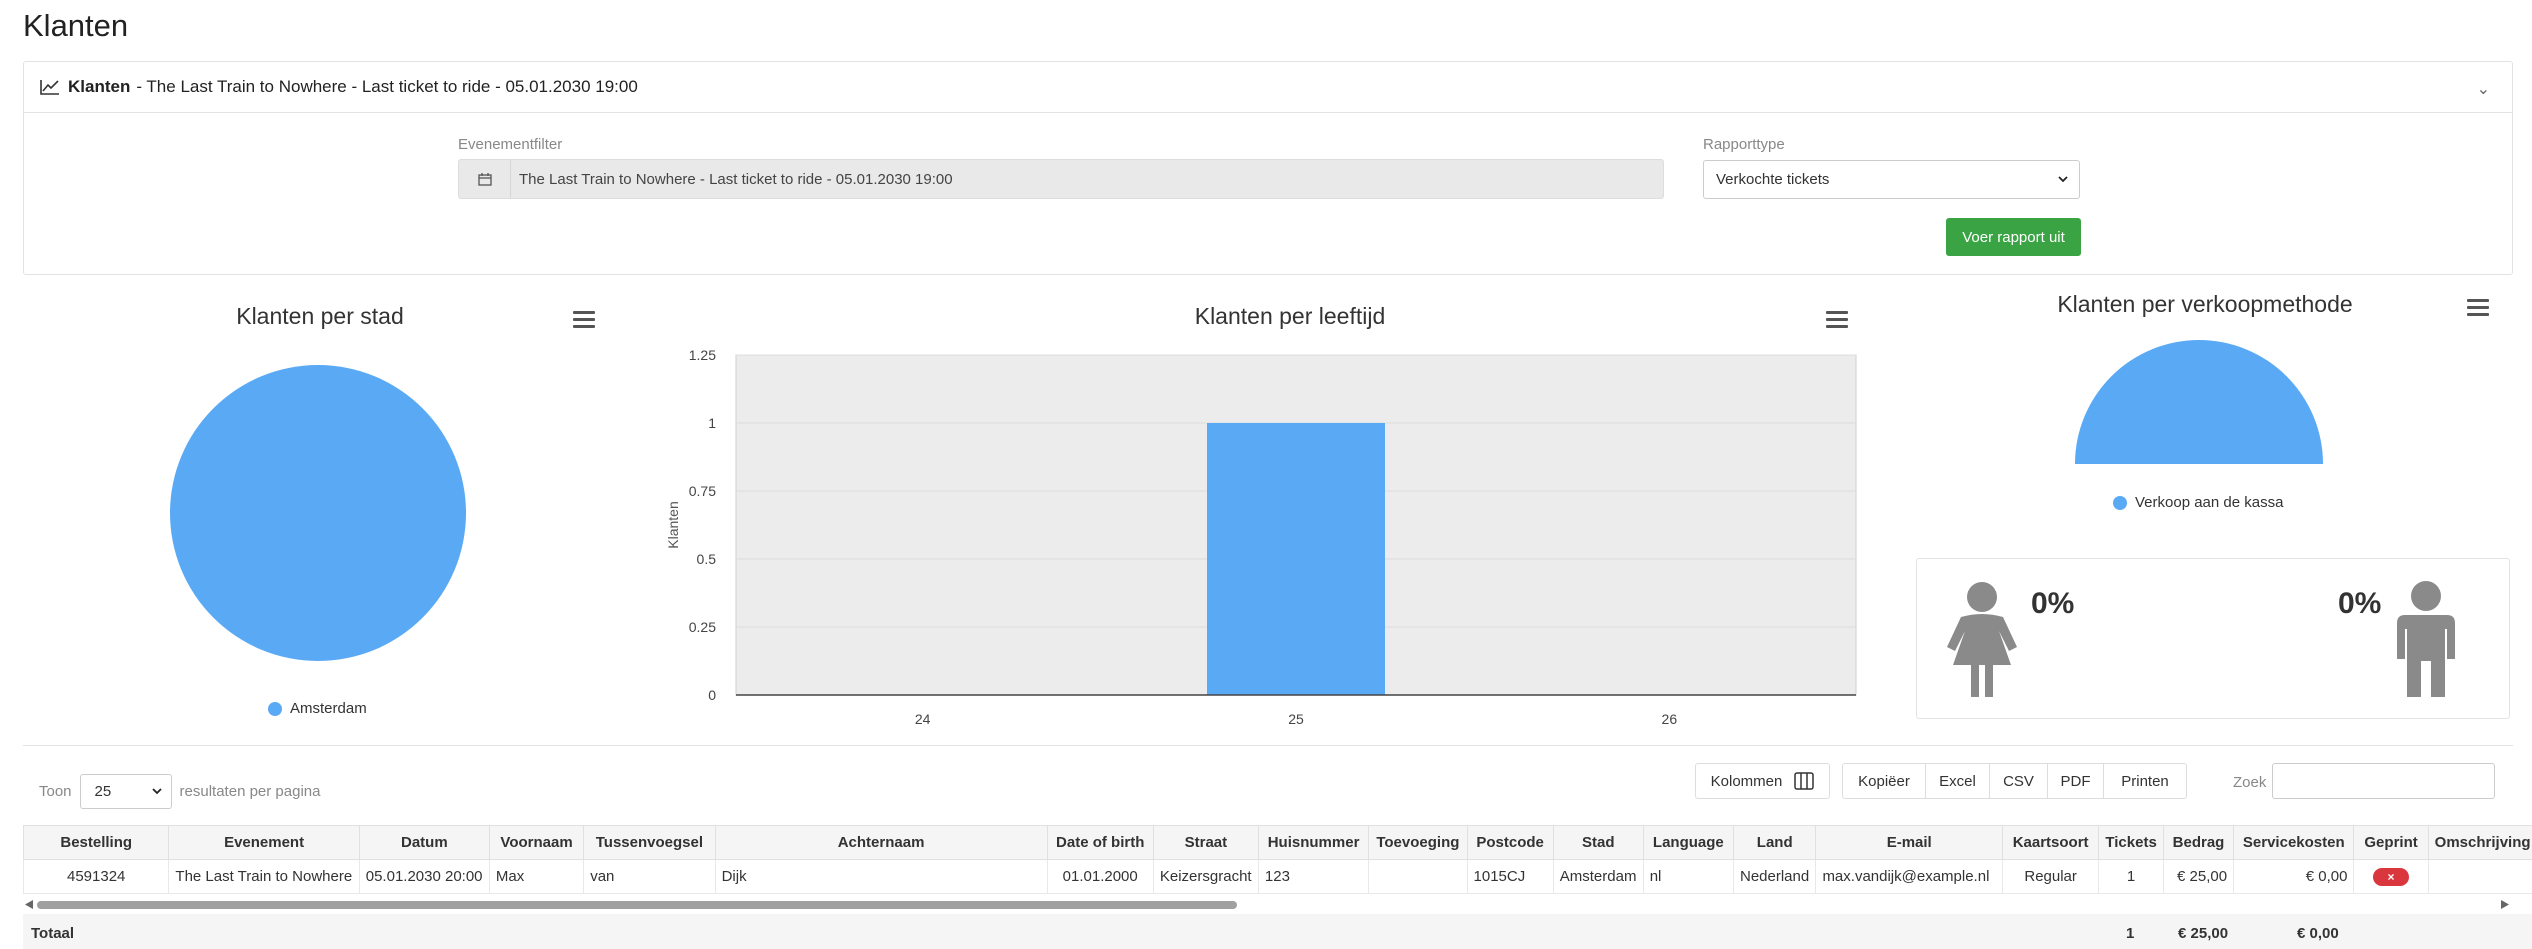 The image size is (2532, 949). I want to click on y-tick-label: 1, so click(712, 423).